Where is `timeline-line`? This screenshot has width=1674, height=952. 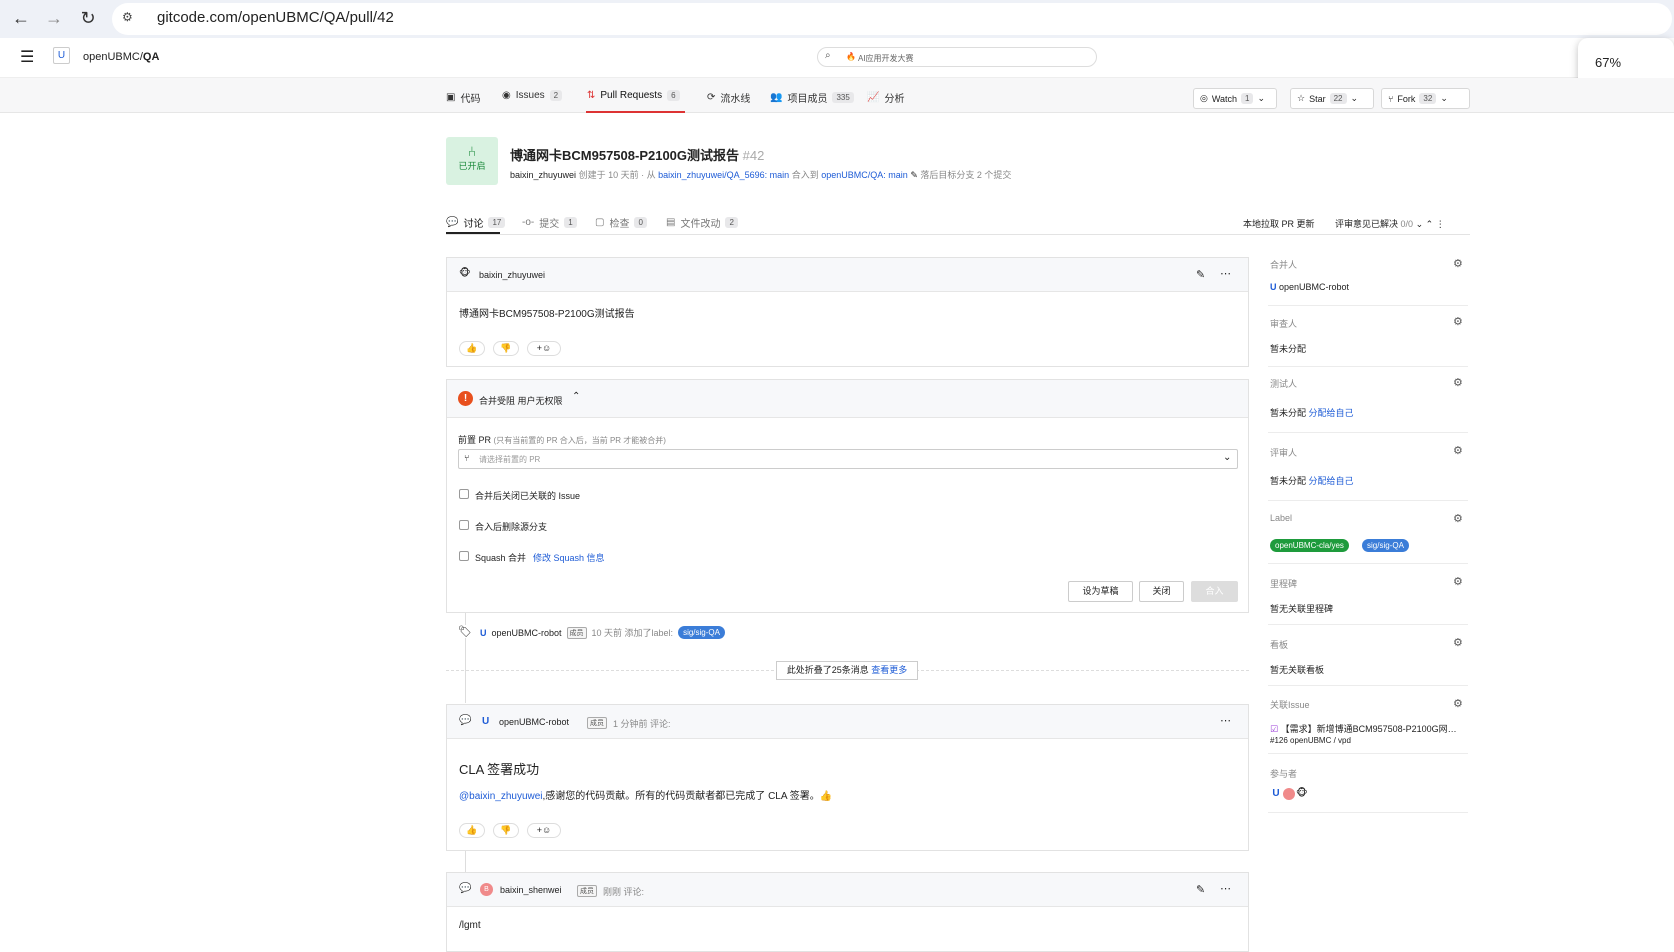
timeline-line is located at coordinates (465, 861).